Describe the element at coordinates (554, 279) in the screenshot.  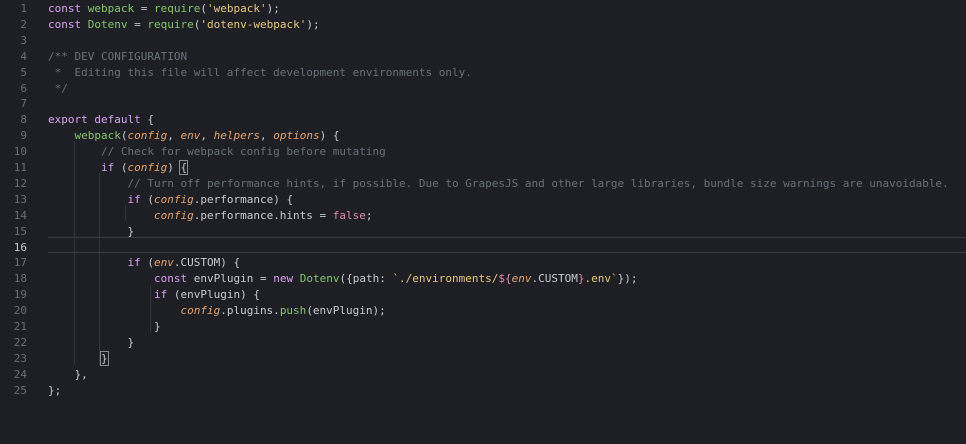
I see `code-token: .CUSTOM` at that location.